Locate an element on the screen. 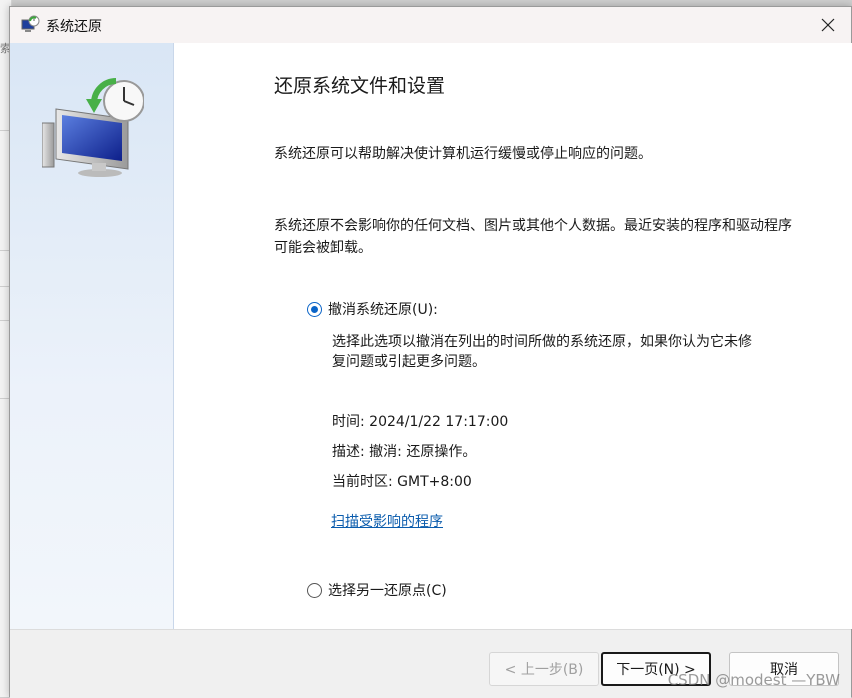  system-restore-icon is located at coordinates (30, 25).